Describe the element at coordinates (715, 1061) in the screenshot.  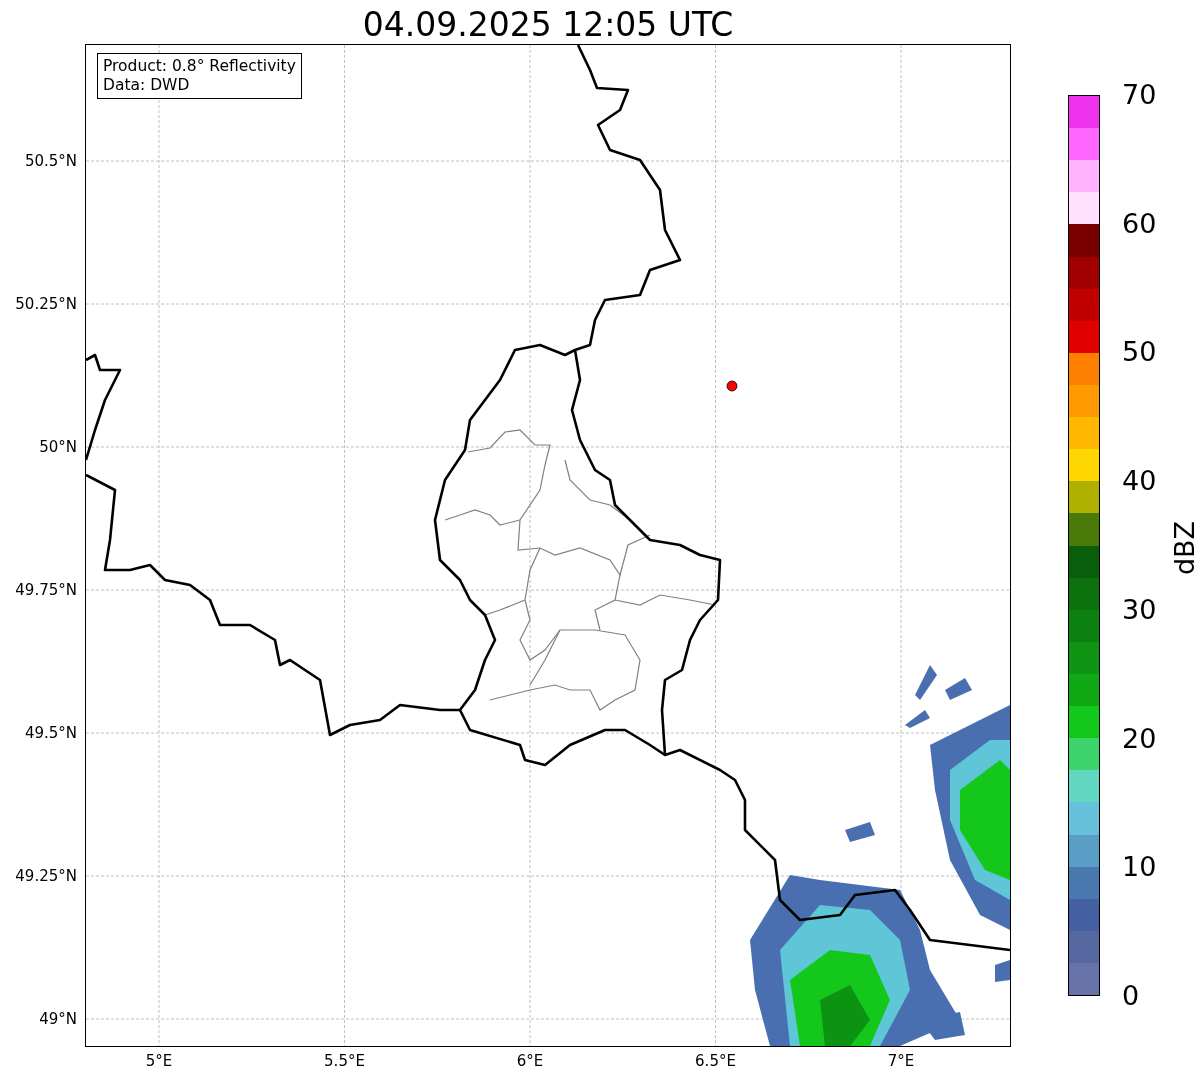
I see `longitude-label: 6.5°E` at that location.